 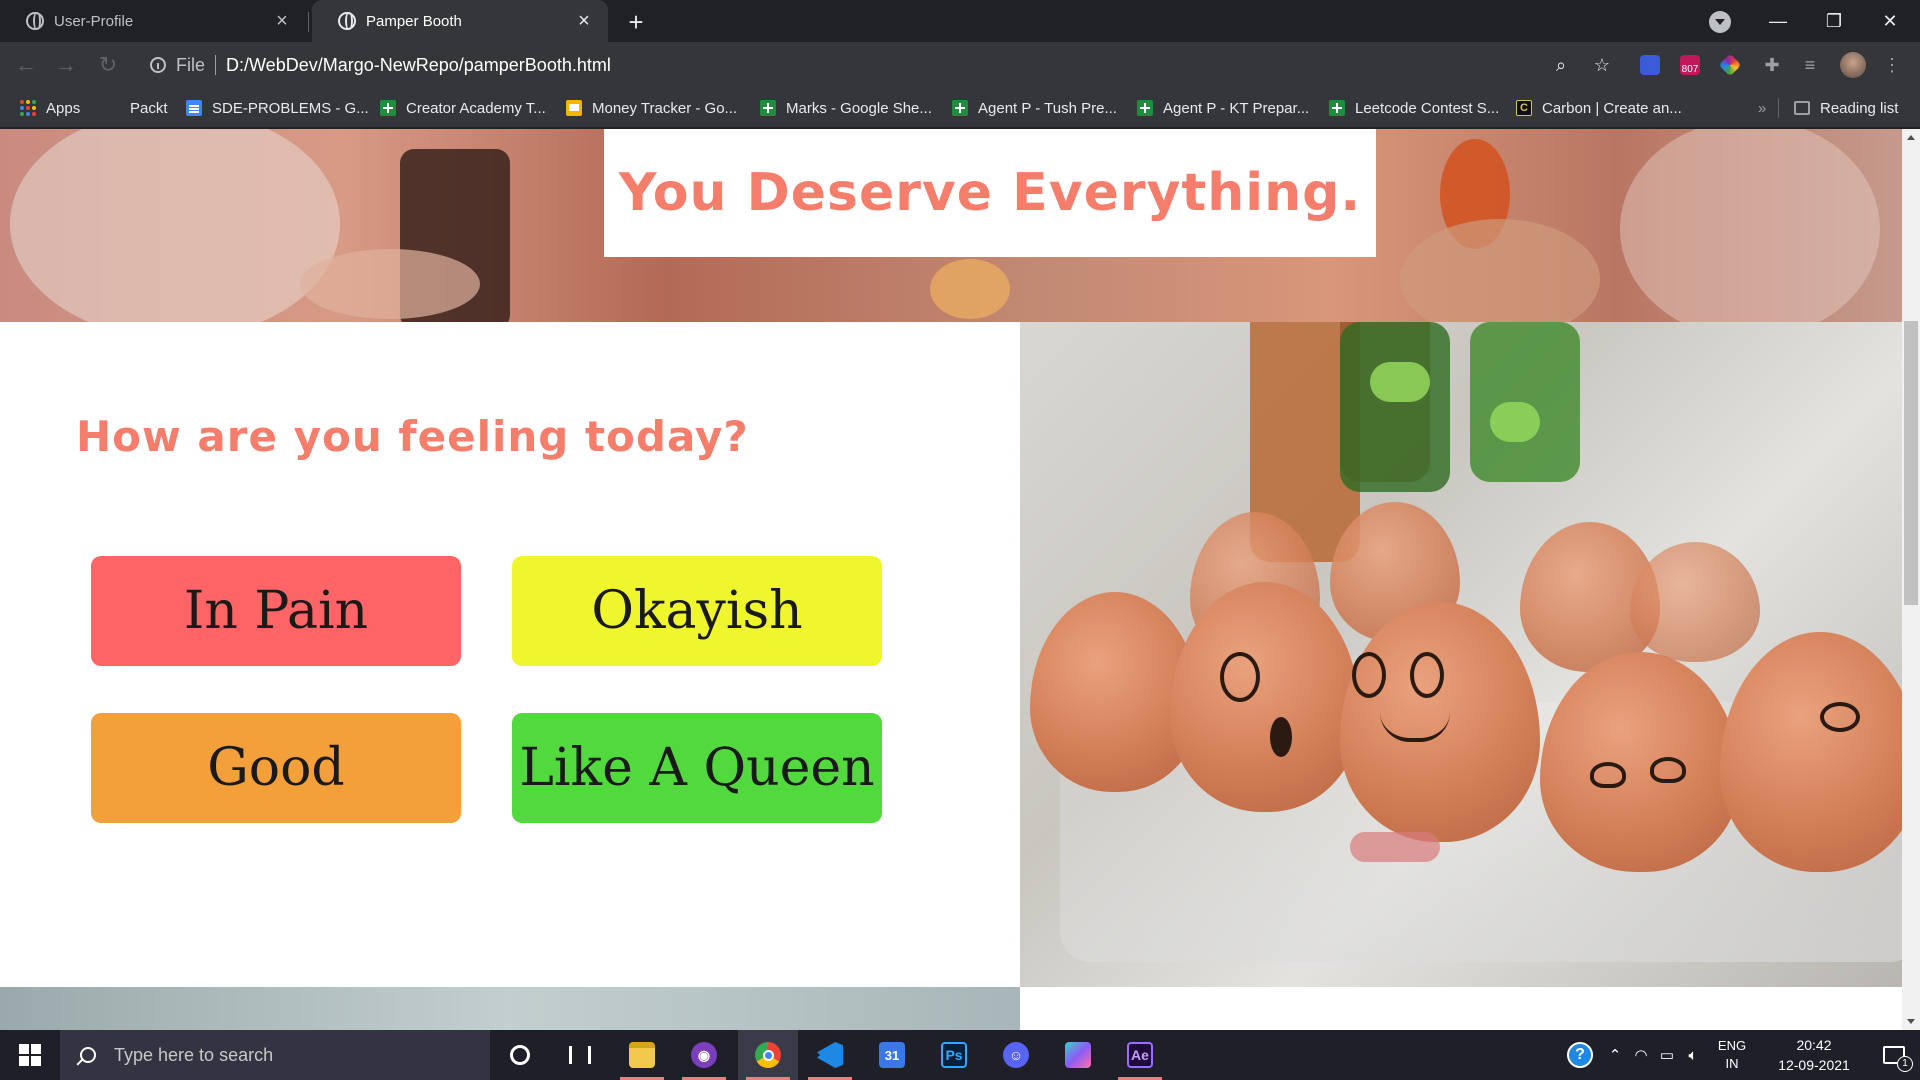 What do you see at coordinates (636, 23) in the screenshot?
I see `new-tab-button: +` at bounding box center [636, 23].